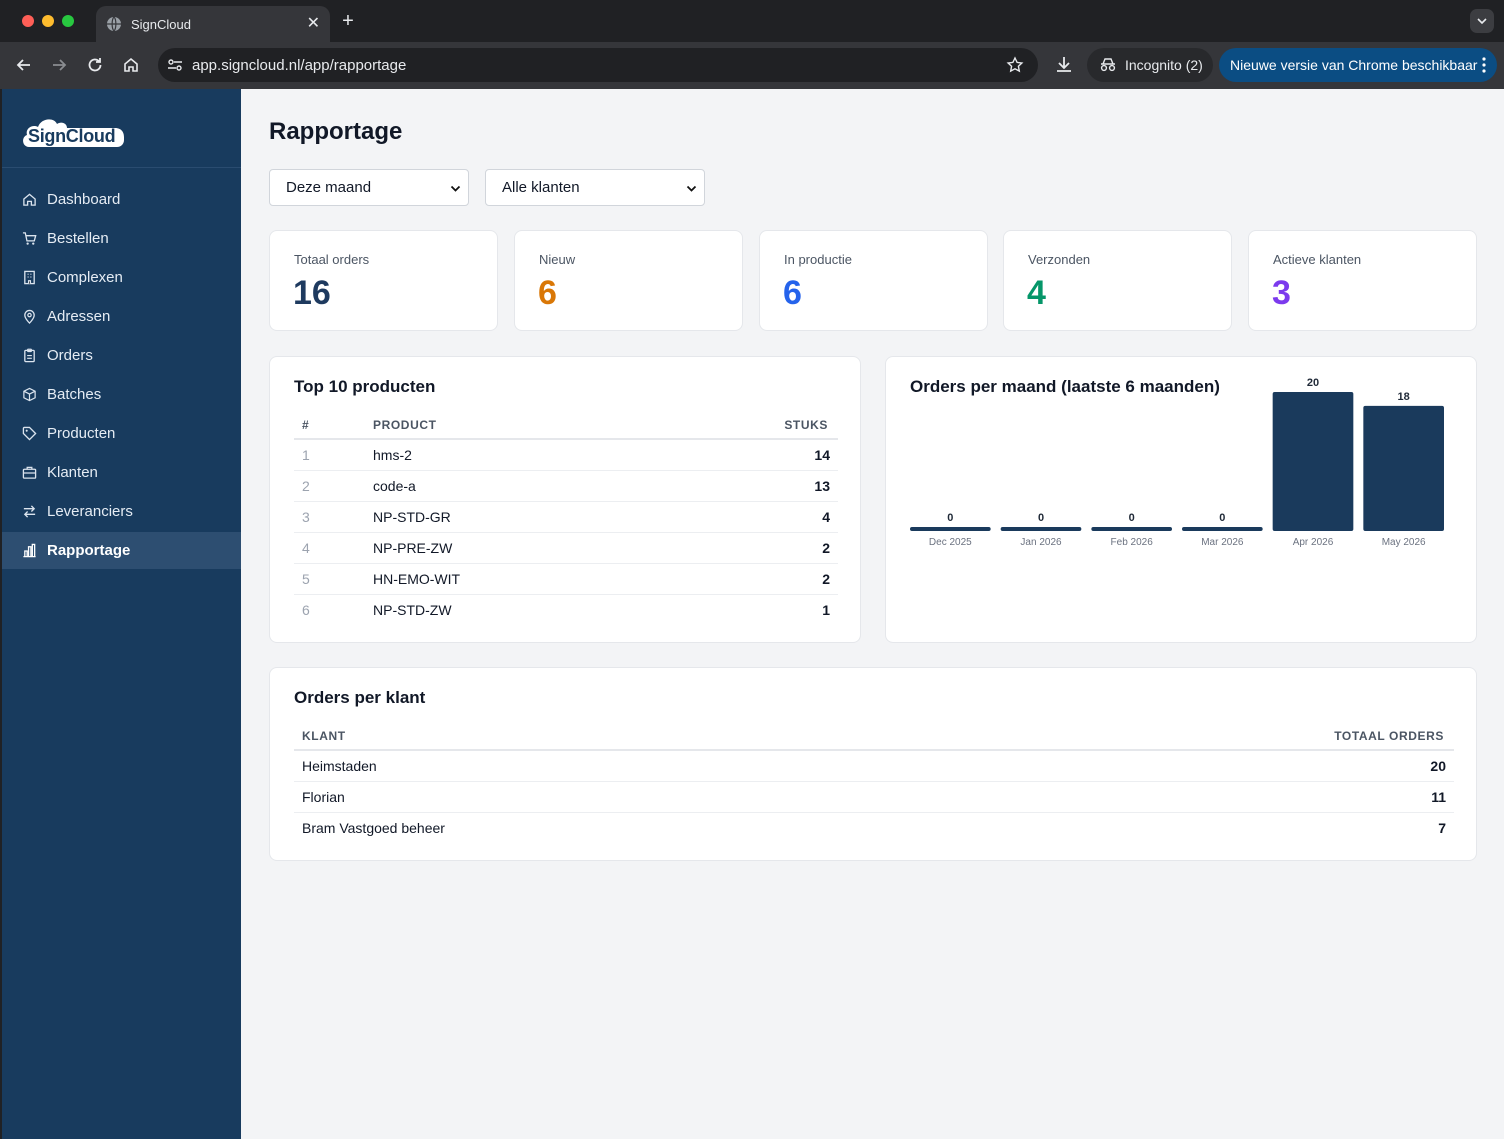  What do you see at coordinates (822, 455) in the screenshot?
I see `qty-cell: 14` at bounding box center [822, 455].